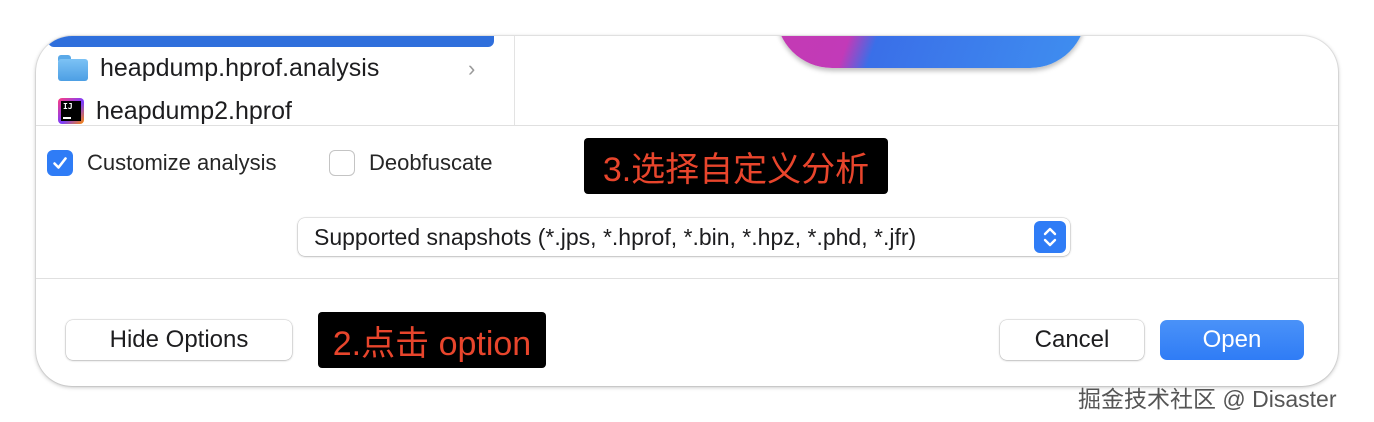 The width and height of the screenshot is (1374, 422). I want to click on deobfuscate-checkbox: Deobfuscate, so click(411, 163).